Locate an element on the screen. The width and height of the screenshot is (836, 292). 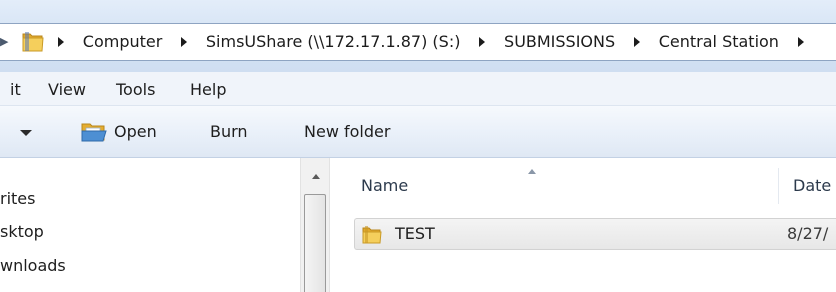
nav-pane-scrollbar is located at coordinates (315, 225).